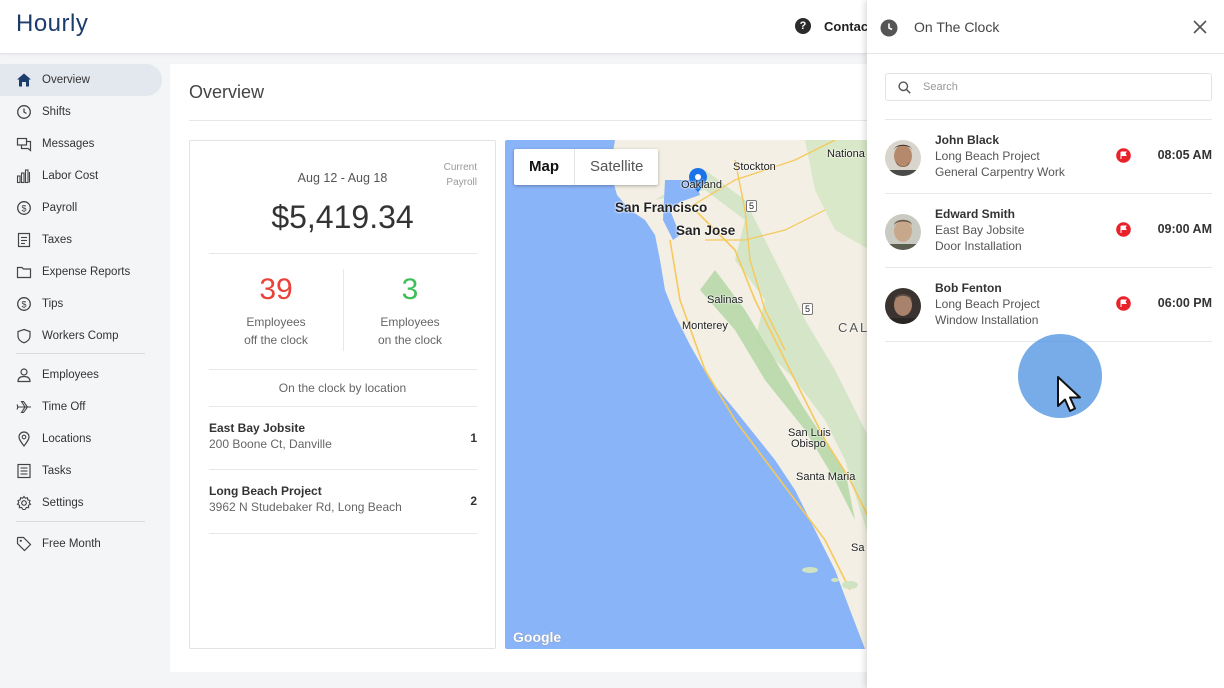 The width and height of the screenshot is (1224, 688). What do you see at coordinates (81, 112) in the screenshot?
I see `sidebar-item-shifts: Shifts` at bounding box center [81, 112].